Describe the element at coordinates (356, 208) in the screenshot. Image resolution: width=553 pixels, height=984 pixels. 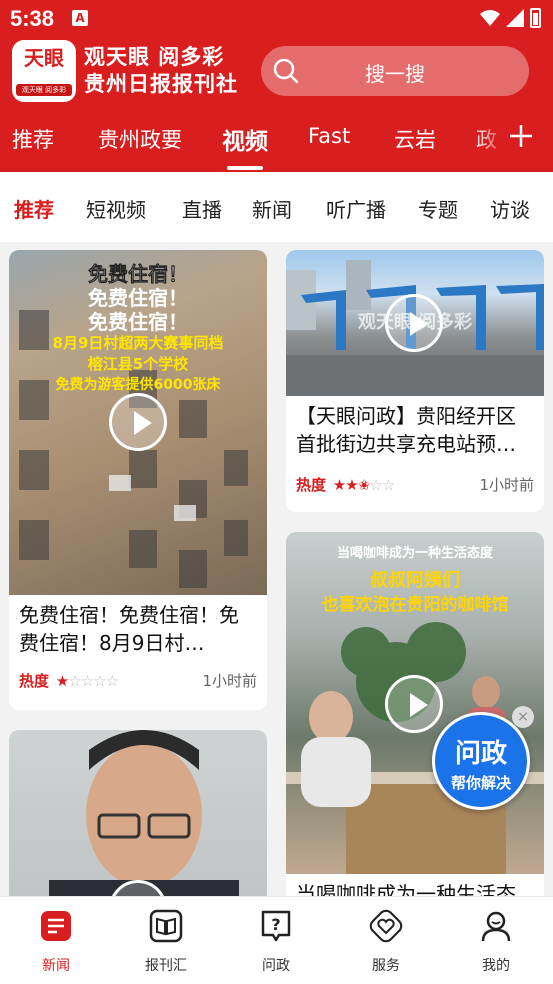
I see `subtab-radio: 听广播` at that location.